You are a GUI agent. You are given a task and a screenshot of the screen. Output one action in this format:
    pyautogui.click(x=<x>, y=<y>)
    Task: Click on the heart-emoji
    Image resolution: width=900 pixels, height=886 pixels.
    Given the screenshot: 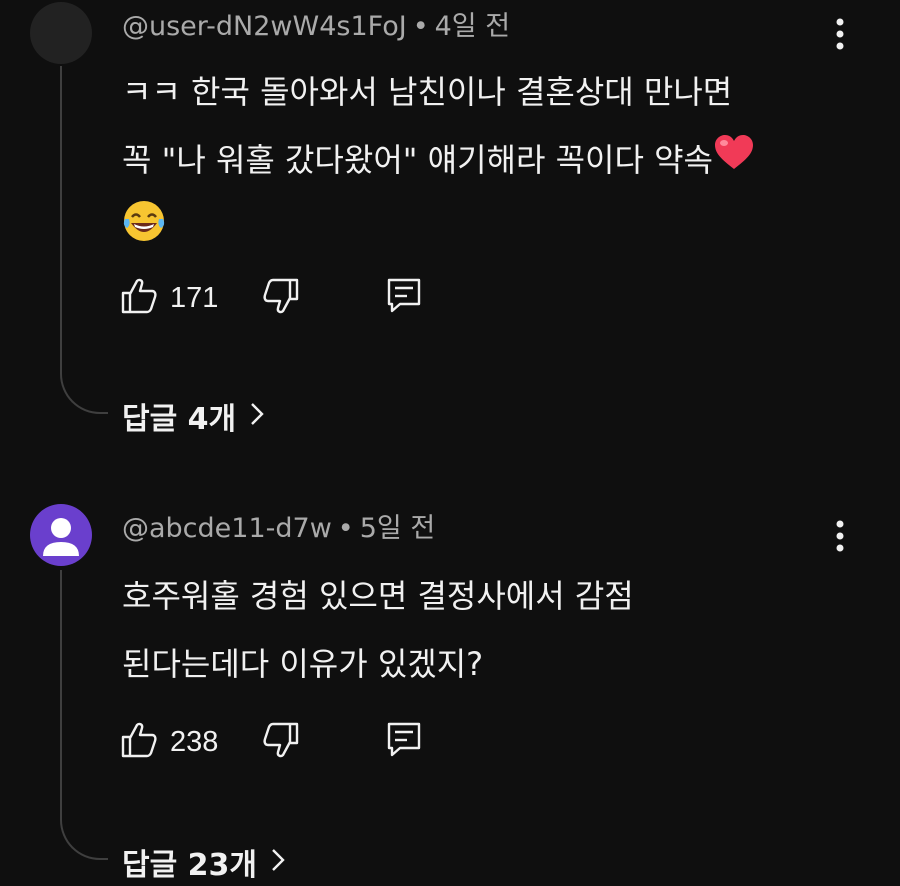 What is the action you would take?
    pyautogui.click(x=734, y=162)
    